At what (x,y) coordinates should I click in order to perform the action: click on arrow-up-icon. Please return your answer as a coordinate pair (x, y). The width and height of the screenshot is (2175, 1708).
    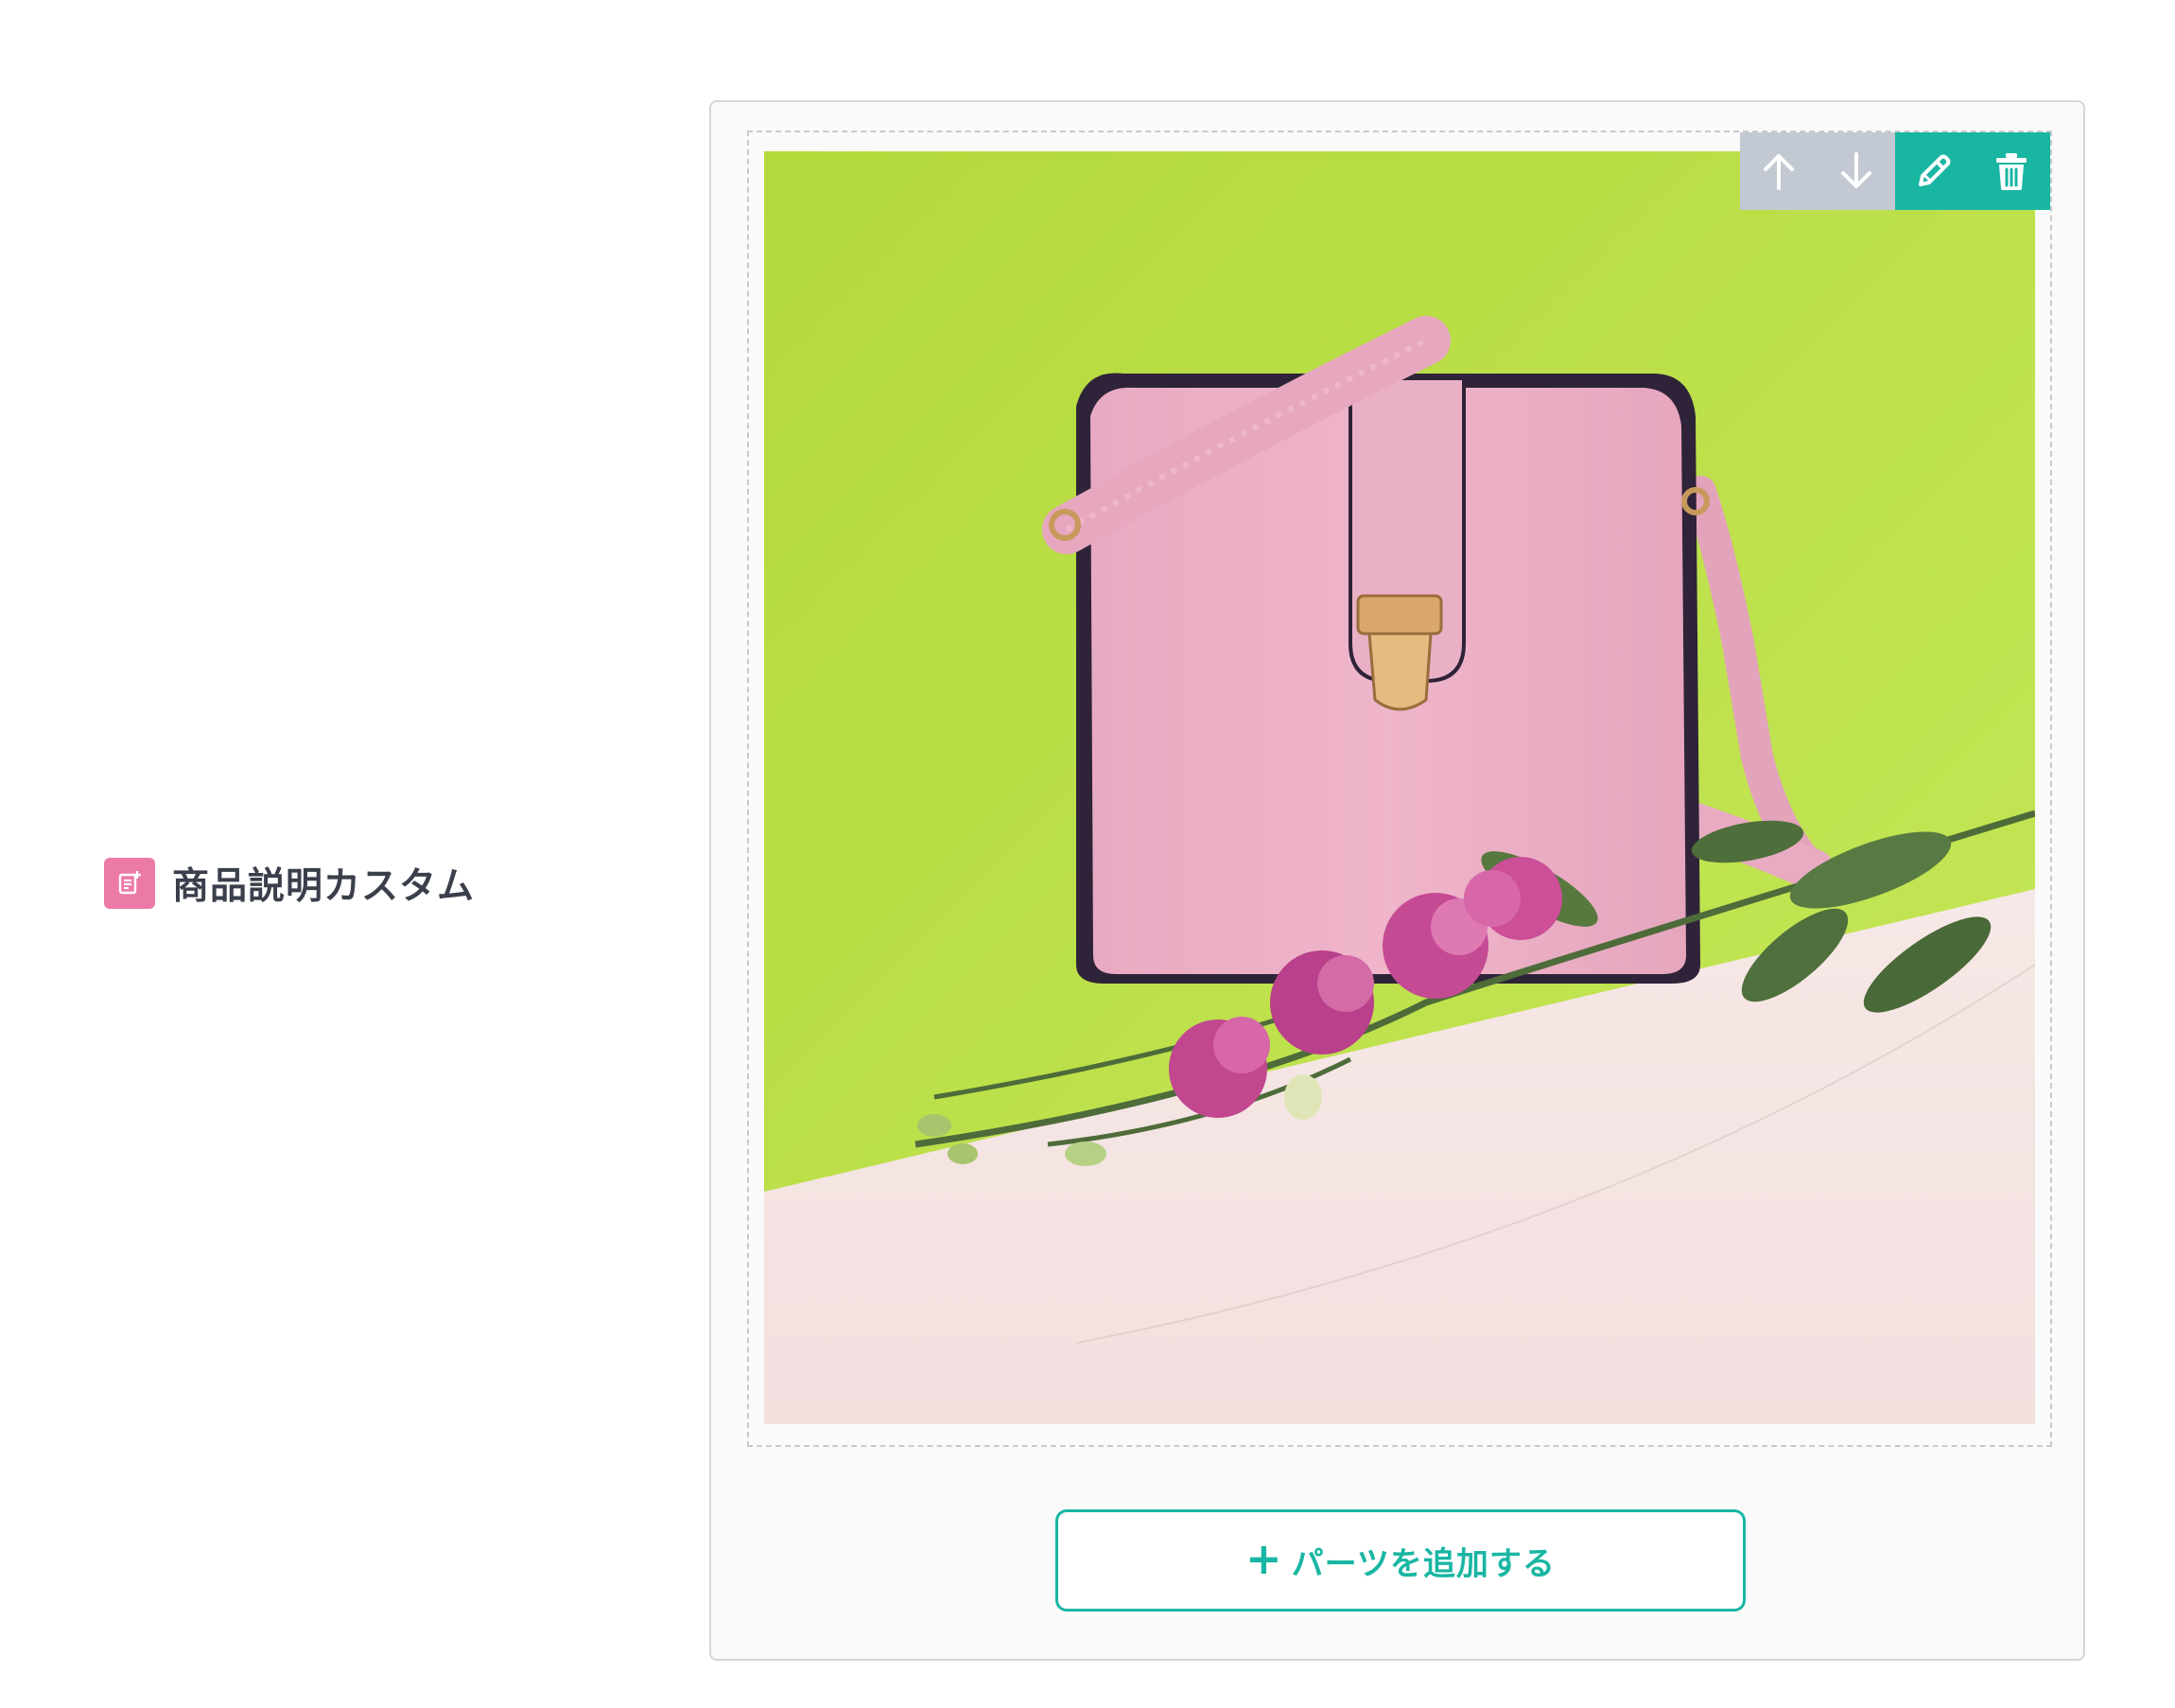
    Looking at the image, I should click on (1779, 172).